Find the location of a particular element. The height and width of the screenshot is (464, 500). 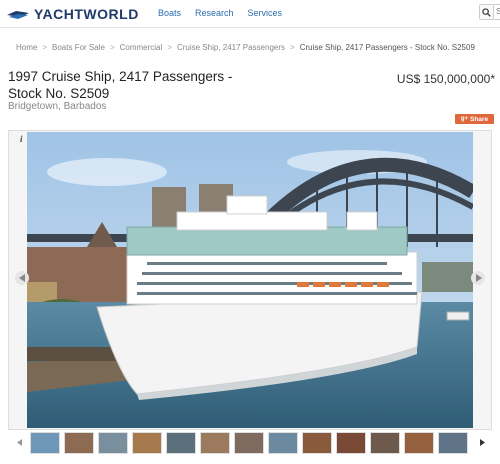

listing-location: Bridgetown, Barbados is located at coordinates (57, 106).